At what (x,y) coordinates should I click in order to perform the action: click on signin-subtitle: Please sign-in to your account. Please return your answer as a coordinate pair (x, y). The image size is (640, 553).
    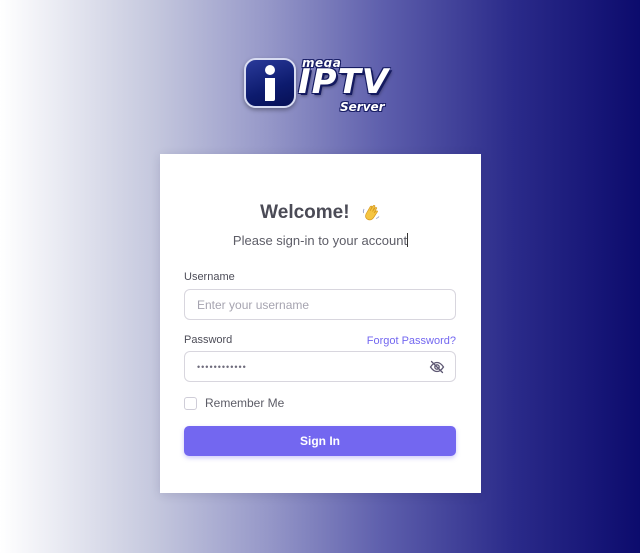
    Looking at the image, I should click on (320, 240).